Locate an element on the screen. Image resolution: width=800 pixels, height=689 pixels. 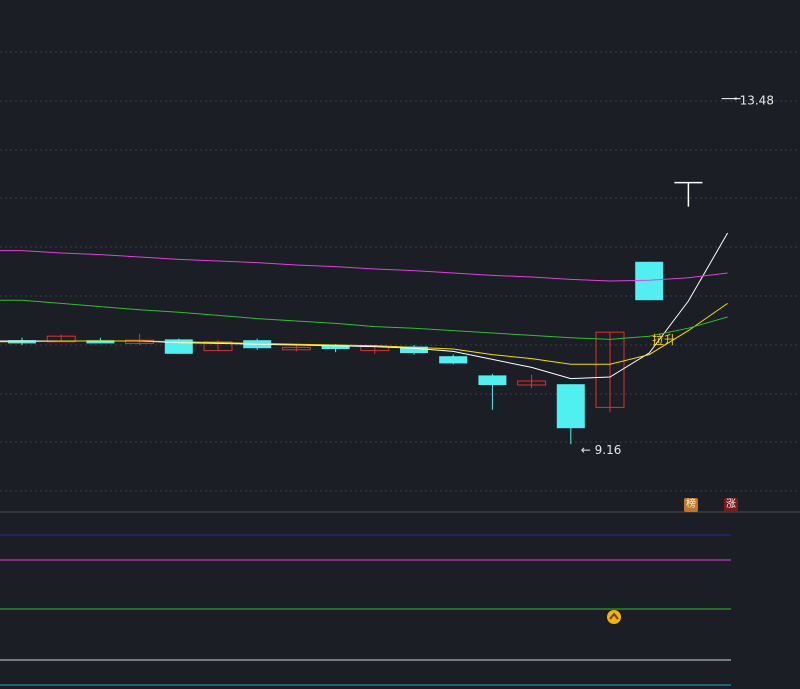
badge-zhang: 涨 is located at coordinates (731, 505).